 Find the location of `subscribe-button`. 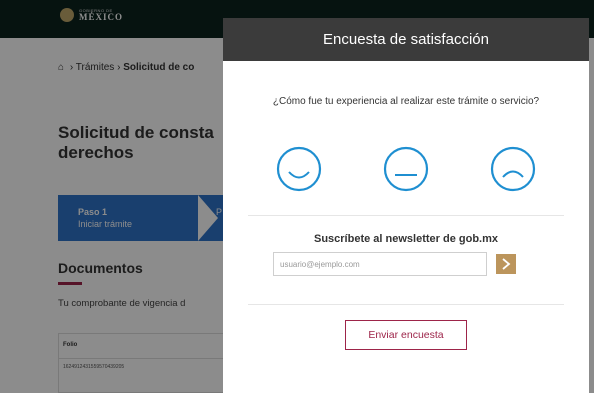

subscribe-button is located at coordinates (506, 264).